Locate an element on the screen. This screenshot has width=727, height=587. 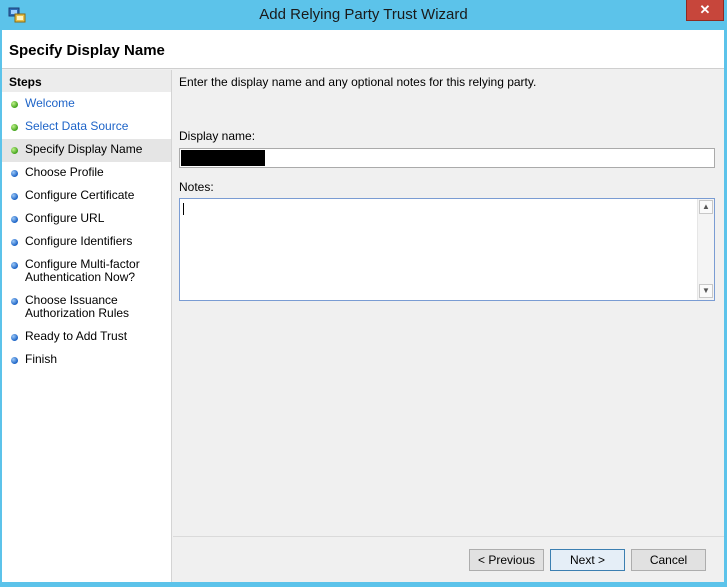
step-label: Configure URL is located at coordinates (65, 218).